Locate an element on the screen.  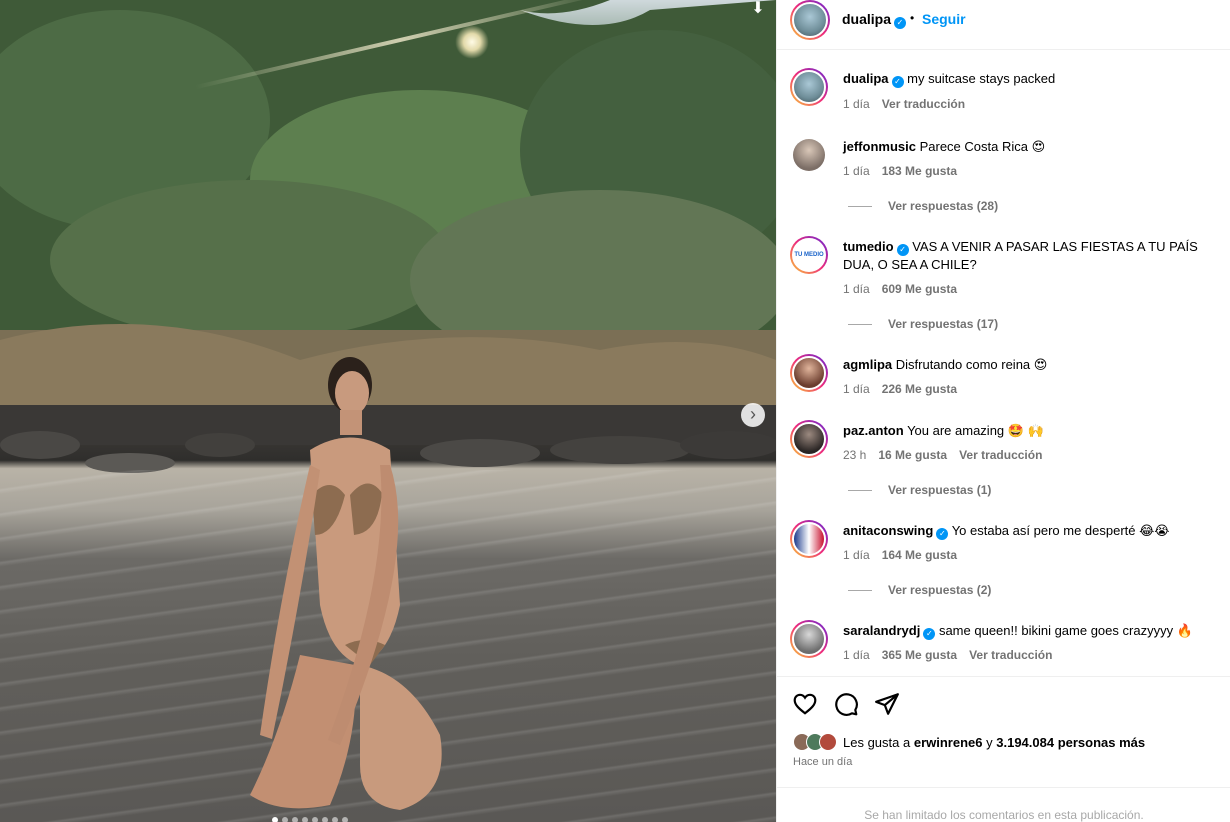
commenter-username: tumedio is located at coordinates (868, 246).